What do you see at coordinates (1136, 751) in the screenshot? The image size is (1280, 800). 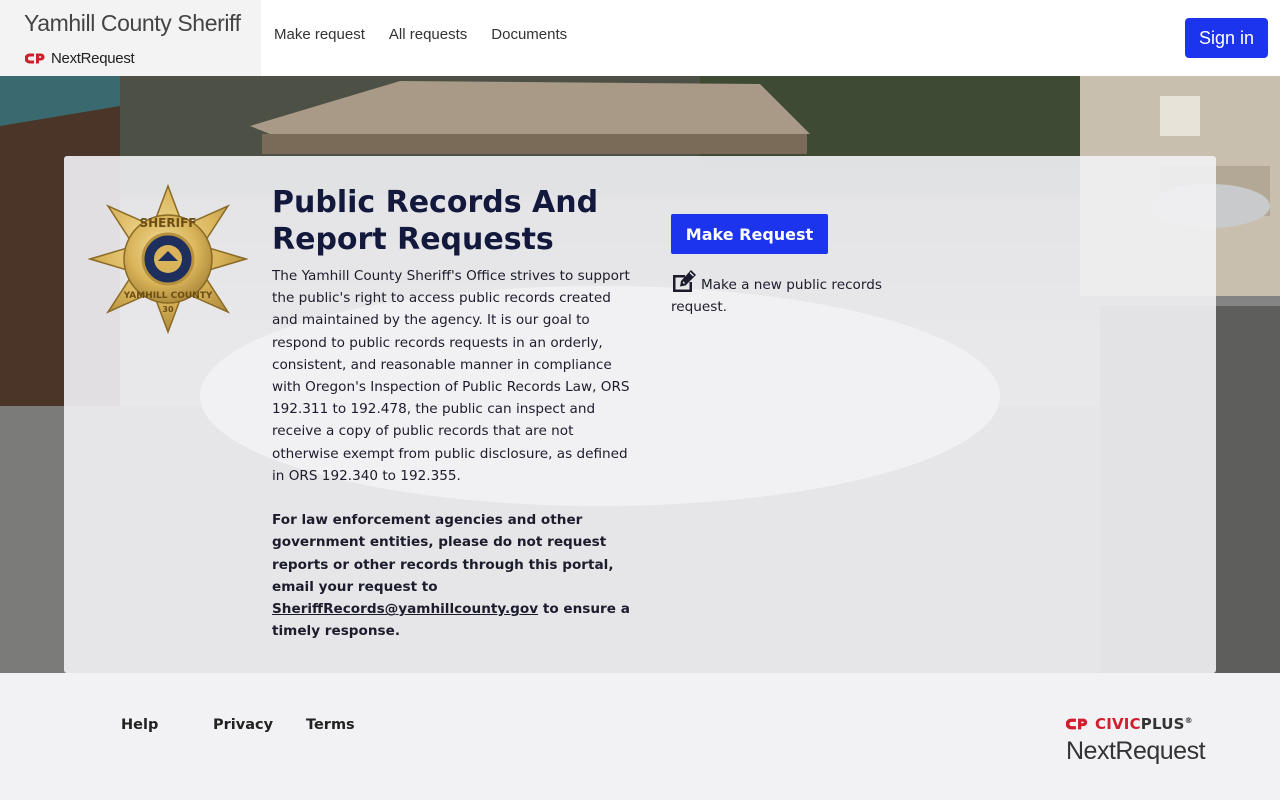 I see `footer-nextrequest-logo: NextRequest` at bounding box center [1136, 751].